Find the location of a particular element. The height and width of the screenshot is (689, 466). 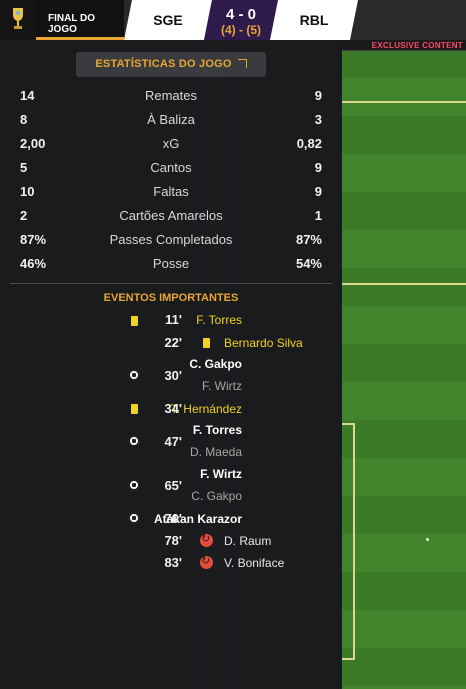

stat-row: 46% Posse 54% is located at coordinates (171, 264).